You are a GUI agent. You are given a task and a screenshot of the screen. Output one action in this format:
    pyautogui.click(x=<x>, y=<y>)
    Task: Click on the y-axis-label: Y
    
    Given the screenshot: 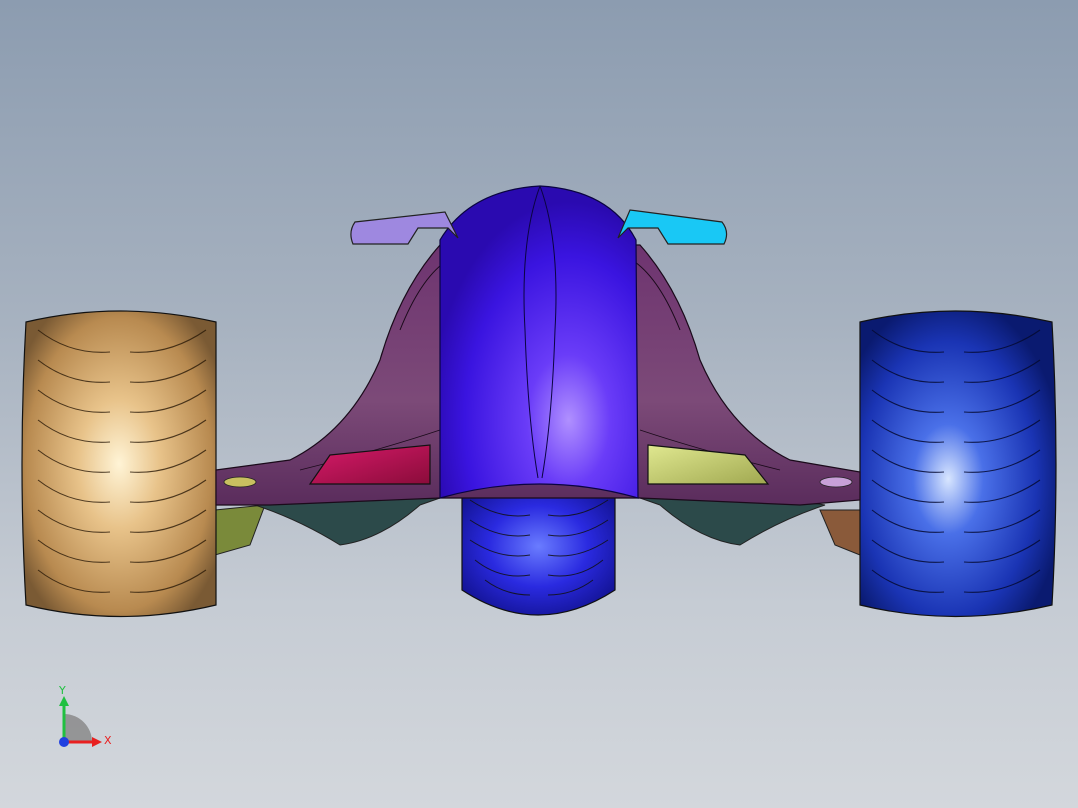 What is the action you would take?
    pyautogui.click(x=62, y=690)
    